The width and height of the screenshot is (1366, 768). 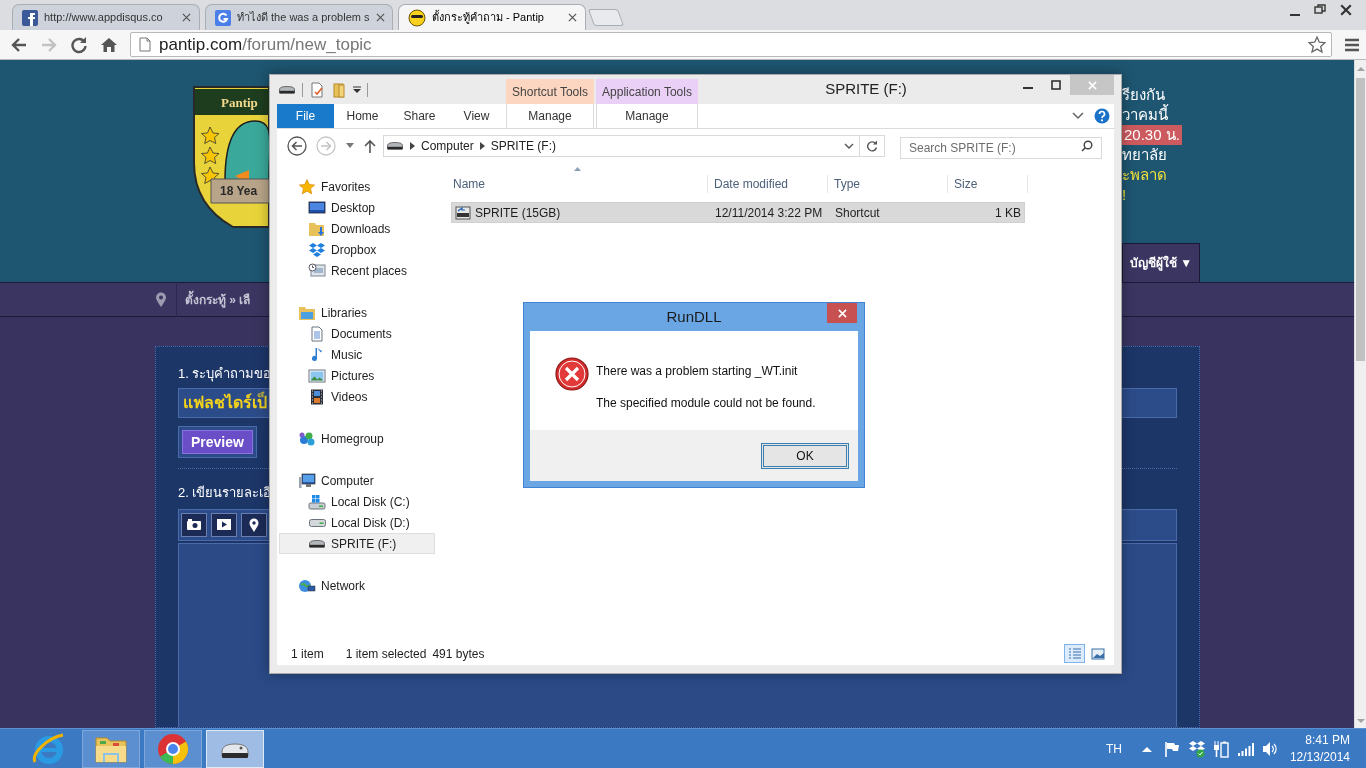 I want to click on file-row: SPRITE (15GB) 12/11/2014 3:22 PM Shortcut 1 KB, so click(x=738, y=212).